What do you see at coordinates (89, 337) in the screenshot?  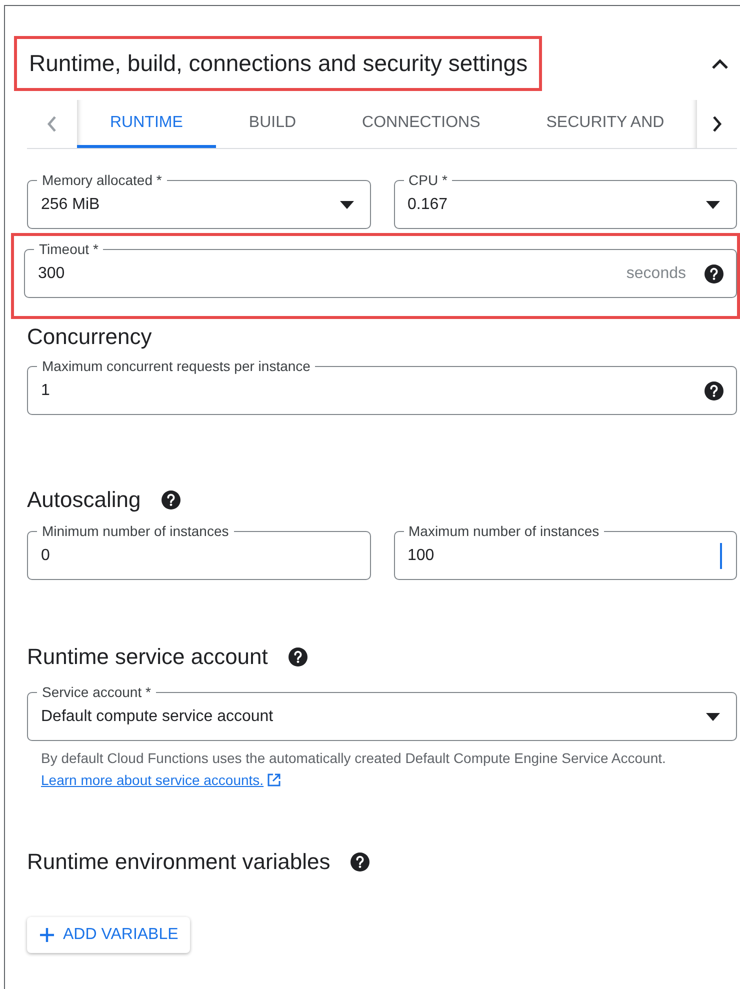 I see `section-heading: Concurrency` at bounding box center [89, 337].